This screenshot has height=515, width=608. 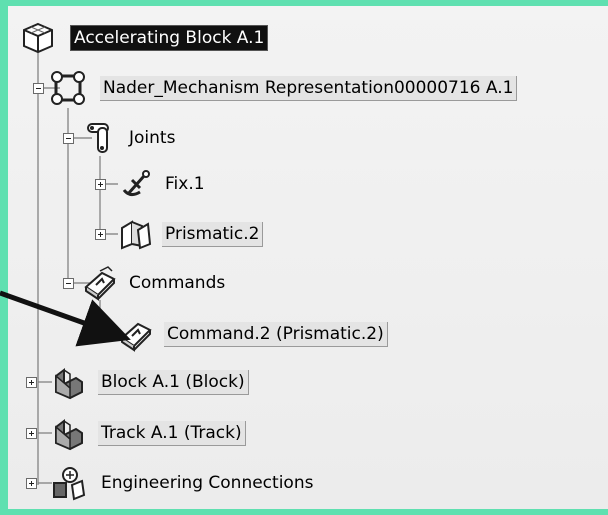 I want to click on annotation-arrow, so click(x=65, y=318).